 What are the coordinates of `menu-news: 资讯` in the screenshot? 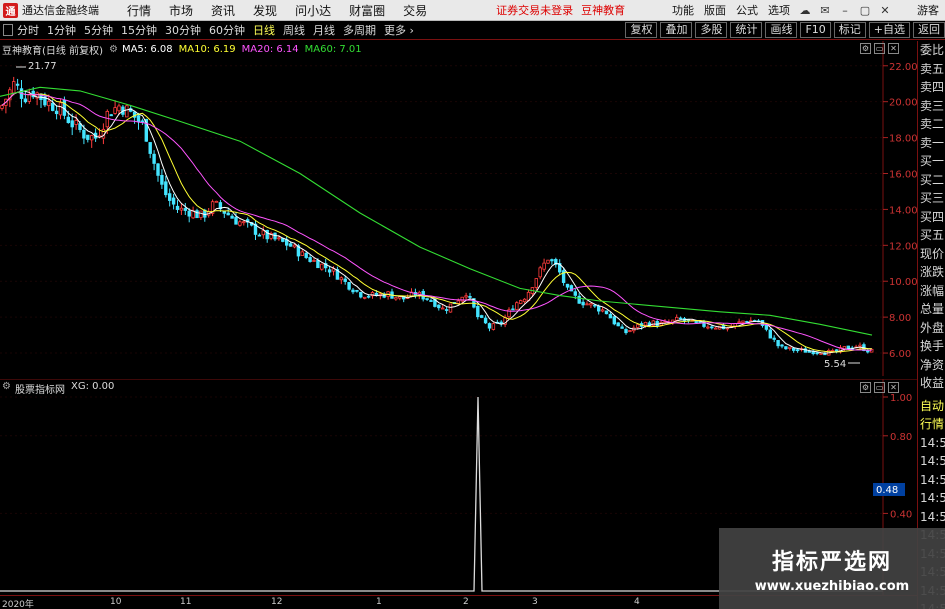 It's located at (223, 10).